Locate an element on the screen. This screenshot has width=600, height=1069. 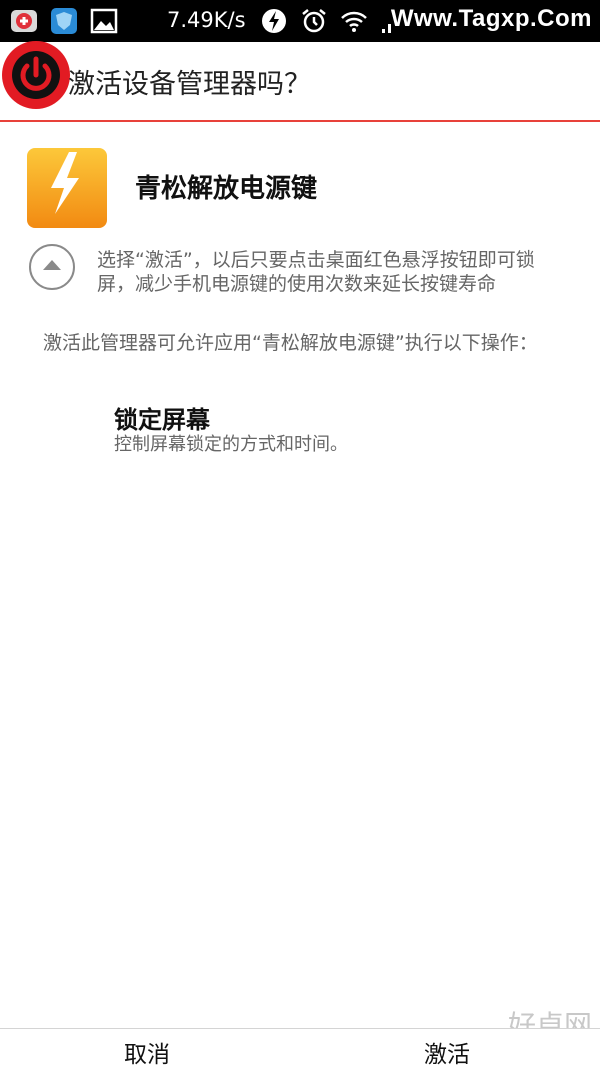
app-notification-icon is located at coordinates (24, 21).